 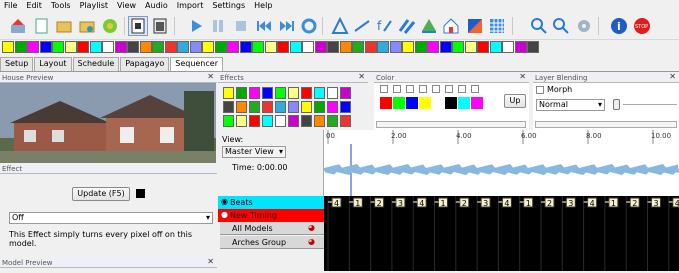 What do you see at coordinates (497, 26) in the screenshot?
I see `grid-icon` at bounding box center [497, 26].